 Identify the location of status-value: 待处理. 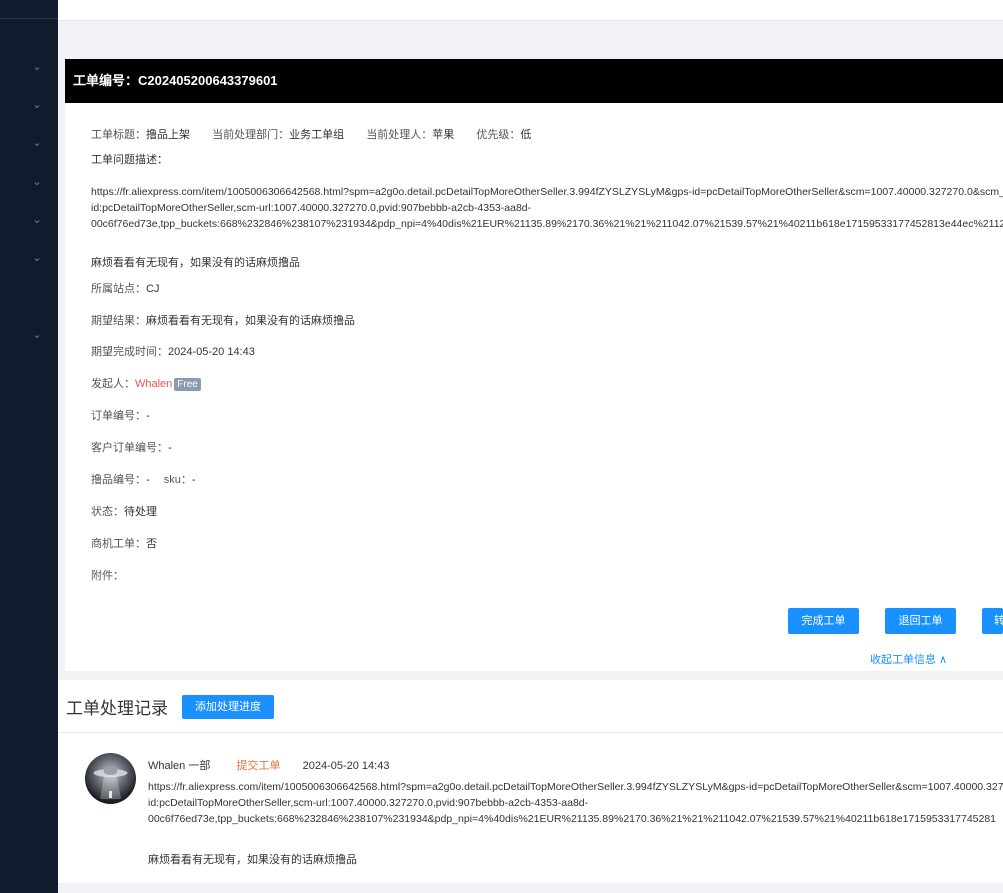
(140, 512).